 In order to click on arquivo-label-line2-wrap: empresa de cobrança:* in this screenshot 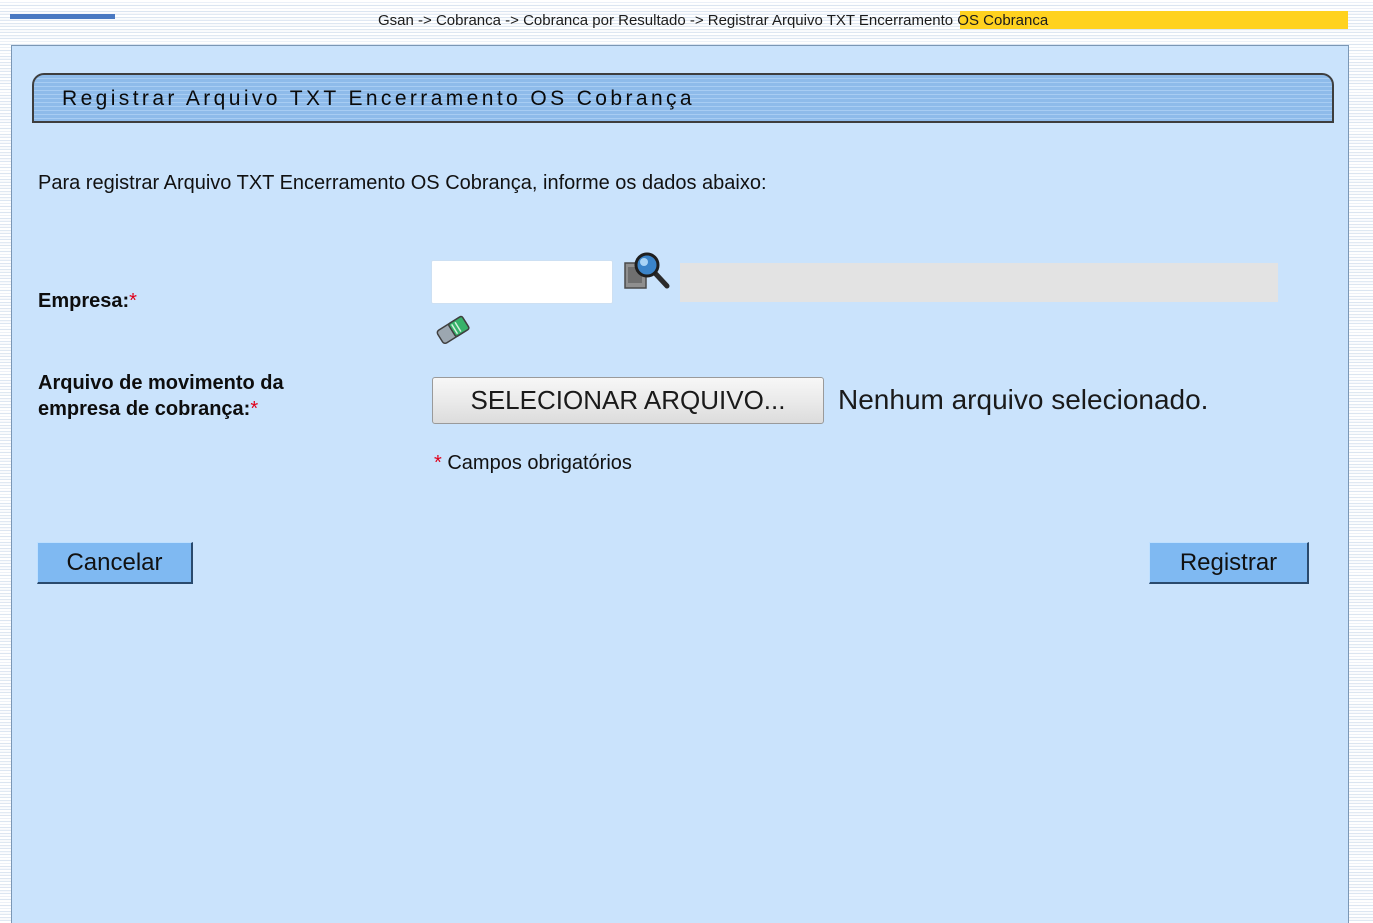, I will do `click(161, 409)`.